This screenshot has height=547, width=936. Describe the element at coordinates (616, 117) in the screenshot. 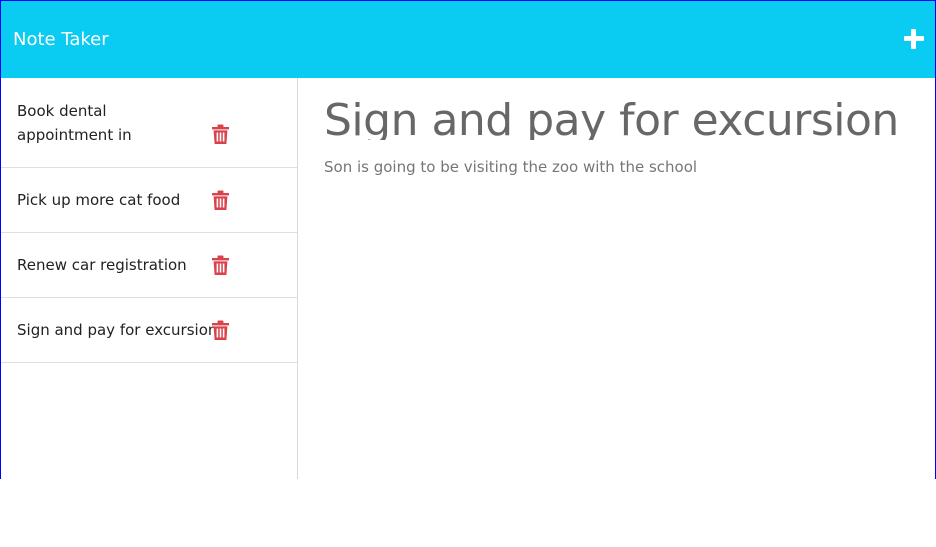

I see `note-title-input: Sign and pay for excursion` at that location.